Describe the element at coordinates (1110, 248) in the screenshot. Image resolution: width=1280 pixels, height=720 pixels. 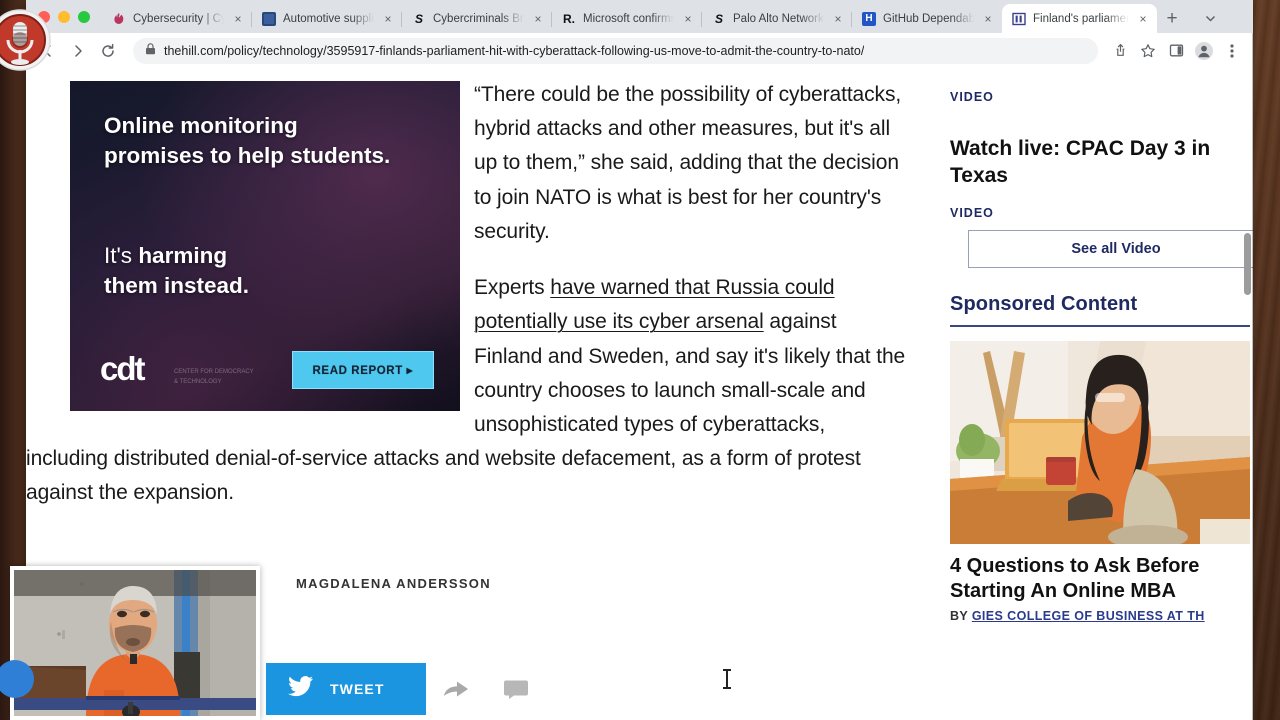
I see `see-all-video-button: See all Video` at that location.